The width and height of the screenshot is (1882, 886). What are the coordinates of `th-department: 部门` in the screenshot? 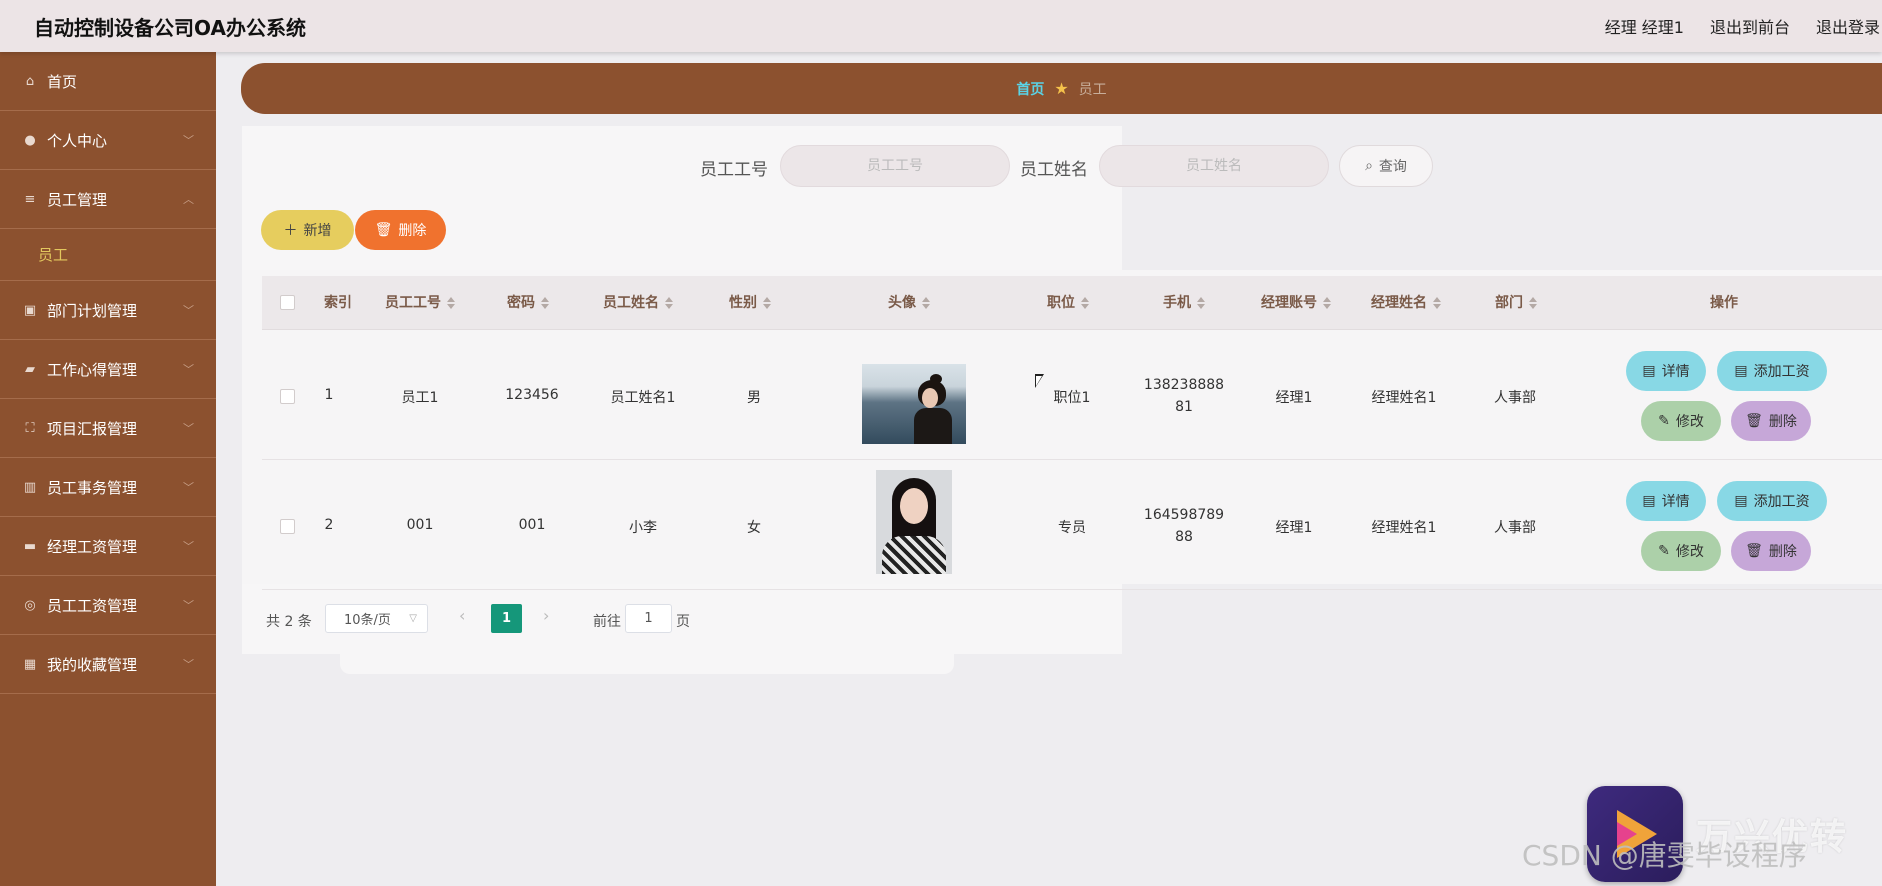 It's located at (1516, 303).